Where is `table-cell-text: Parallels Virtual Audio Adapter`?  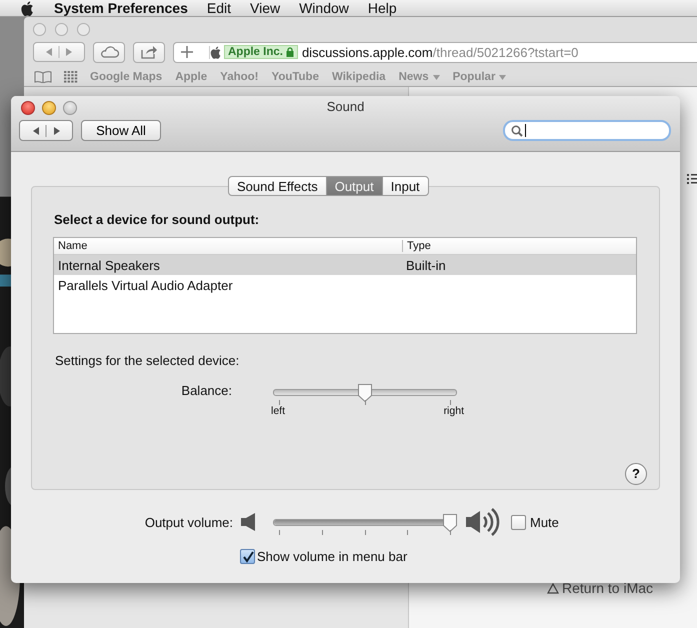 table-cell-text: Parallels Virtual Audio Adapter is located at coordinates (145, 285).